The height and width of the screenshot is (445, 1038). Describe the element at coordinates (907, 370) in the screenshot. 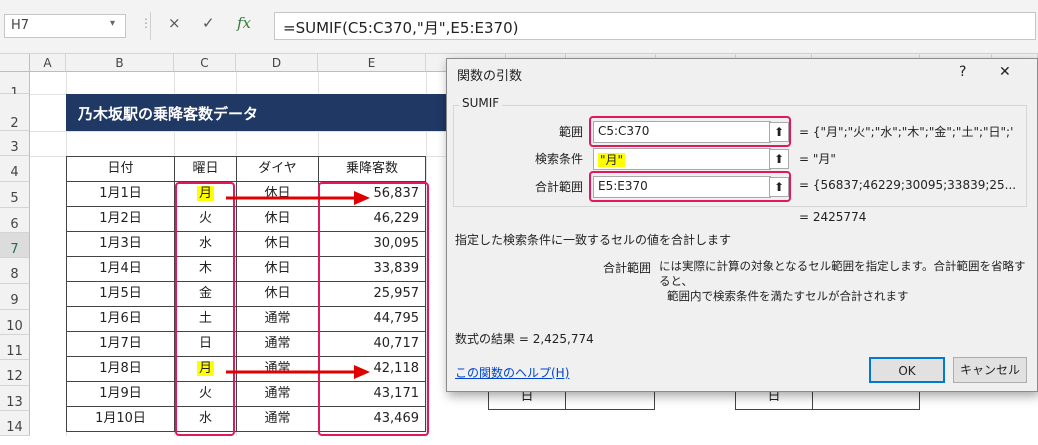

I see `ok-button: OK` at that location.